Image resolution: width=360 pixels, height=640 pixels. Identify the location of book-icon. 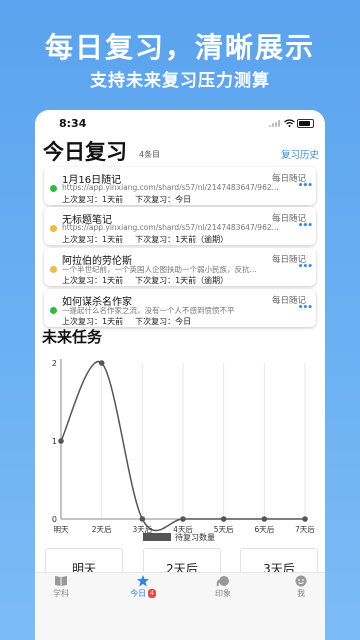
(61, 581).